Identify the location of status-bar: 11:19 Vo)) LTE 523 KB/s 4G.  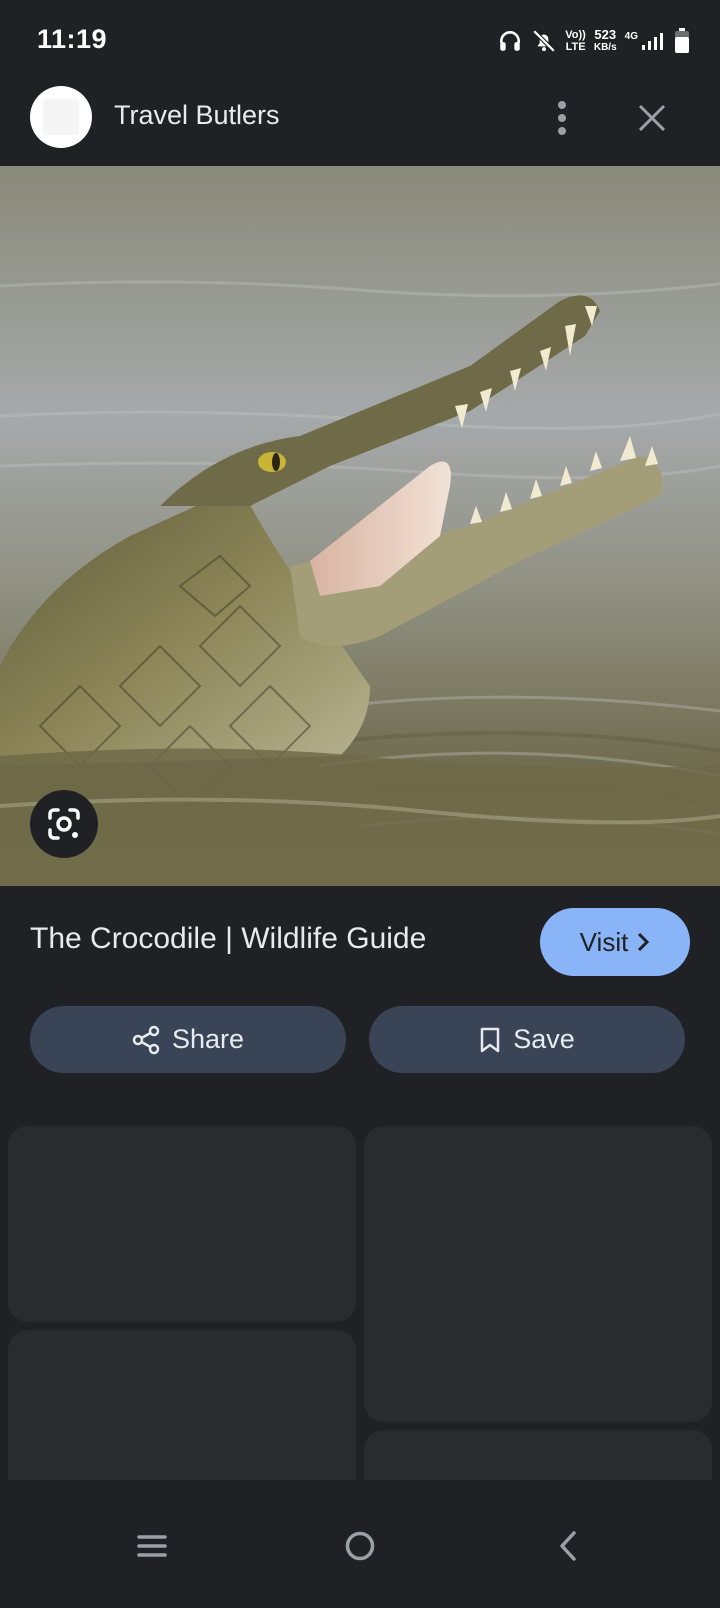
(360, 40).